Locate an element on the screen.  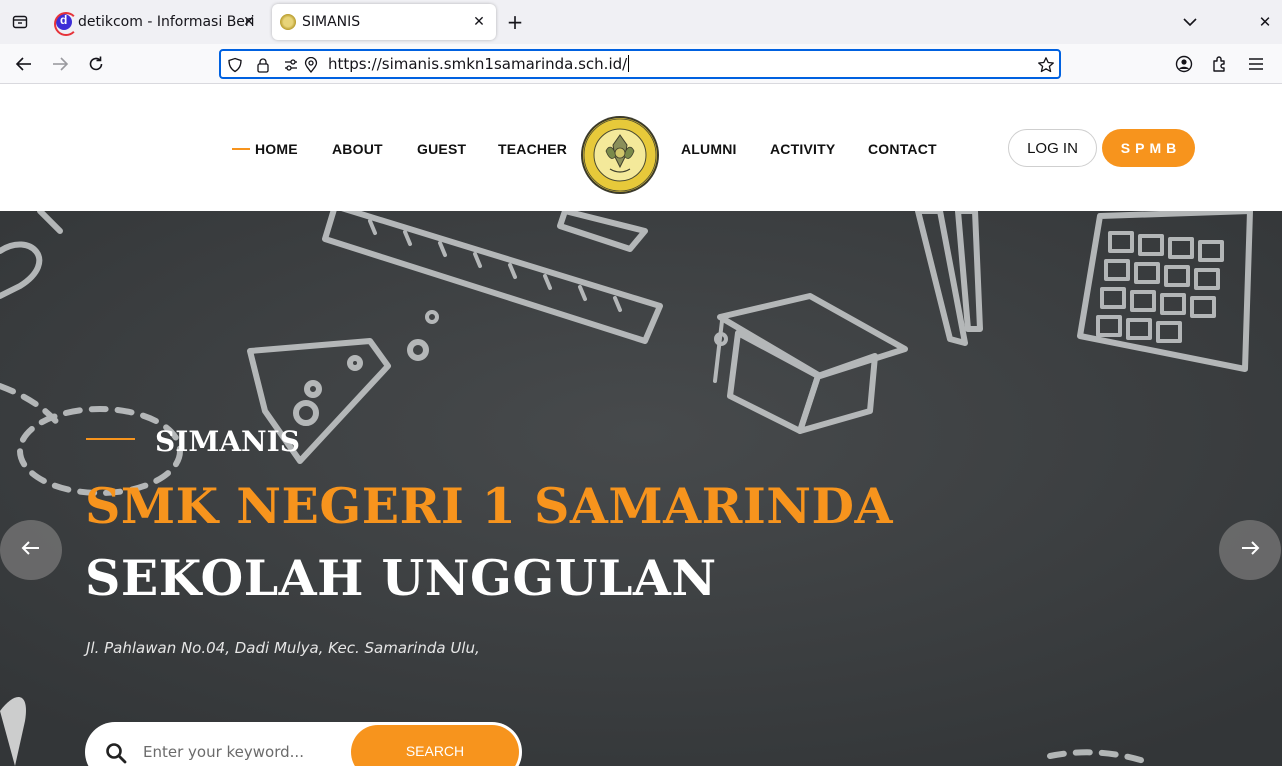
hero-title-school: SMK NEGERI 1 SAMARINDA is located at coordinates (489, 506).